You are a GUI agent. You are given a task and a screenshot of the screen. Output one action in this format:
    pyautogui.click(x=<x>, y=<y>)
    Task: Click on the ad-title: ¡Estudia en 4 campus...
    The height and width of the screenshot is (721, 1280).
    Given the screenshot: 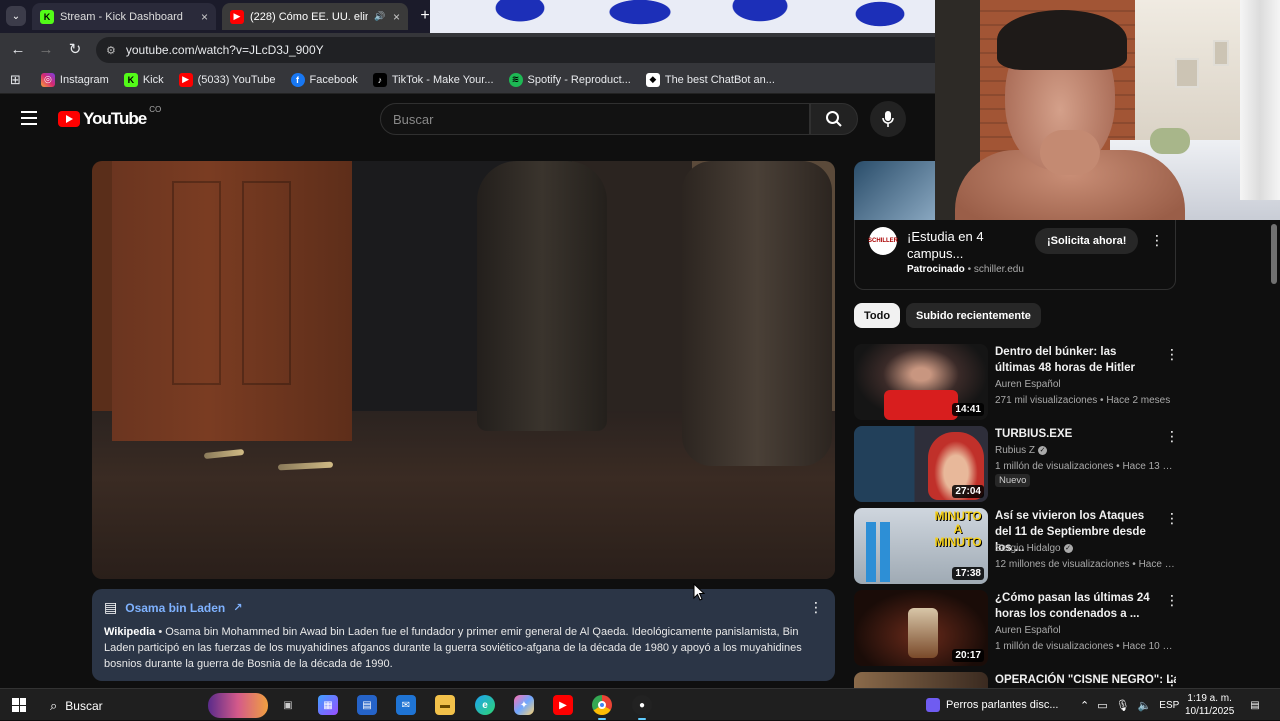 What is the action you would take?
    pyautogui.click(x=967, y=245)
    